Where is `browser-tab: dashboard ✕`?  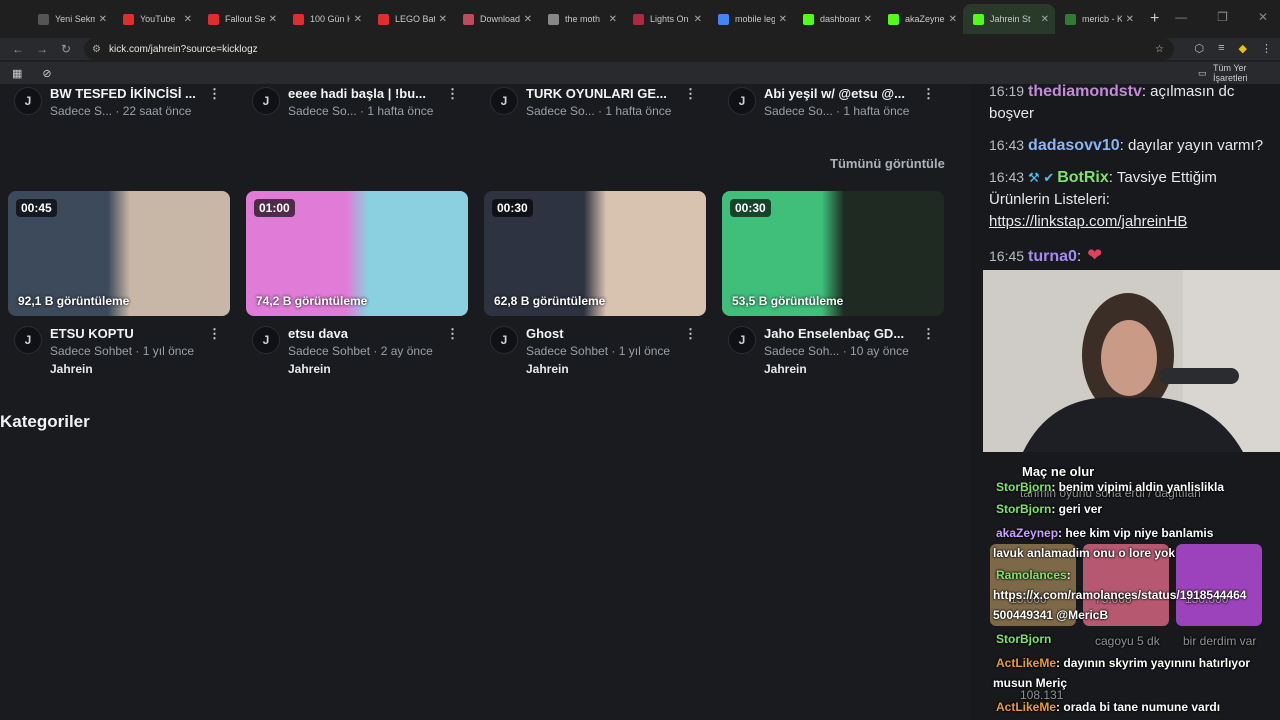
browser-tab: dashboard ✕ is located at coordinates (835, 19).